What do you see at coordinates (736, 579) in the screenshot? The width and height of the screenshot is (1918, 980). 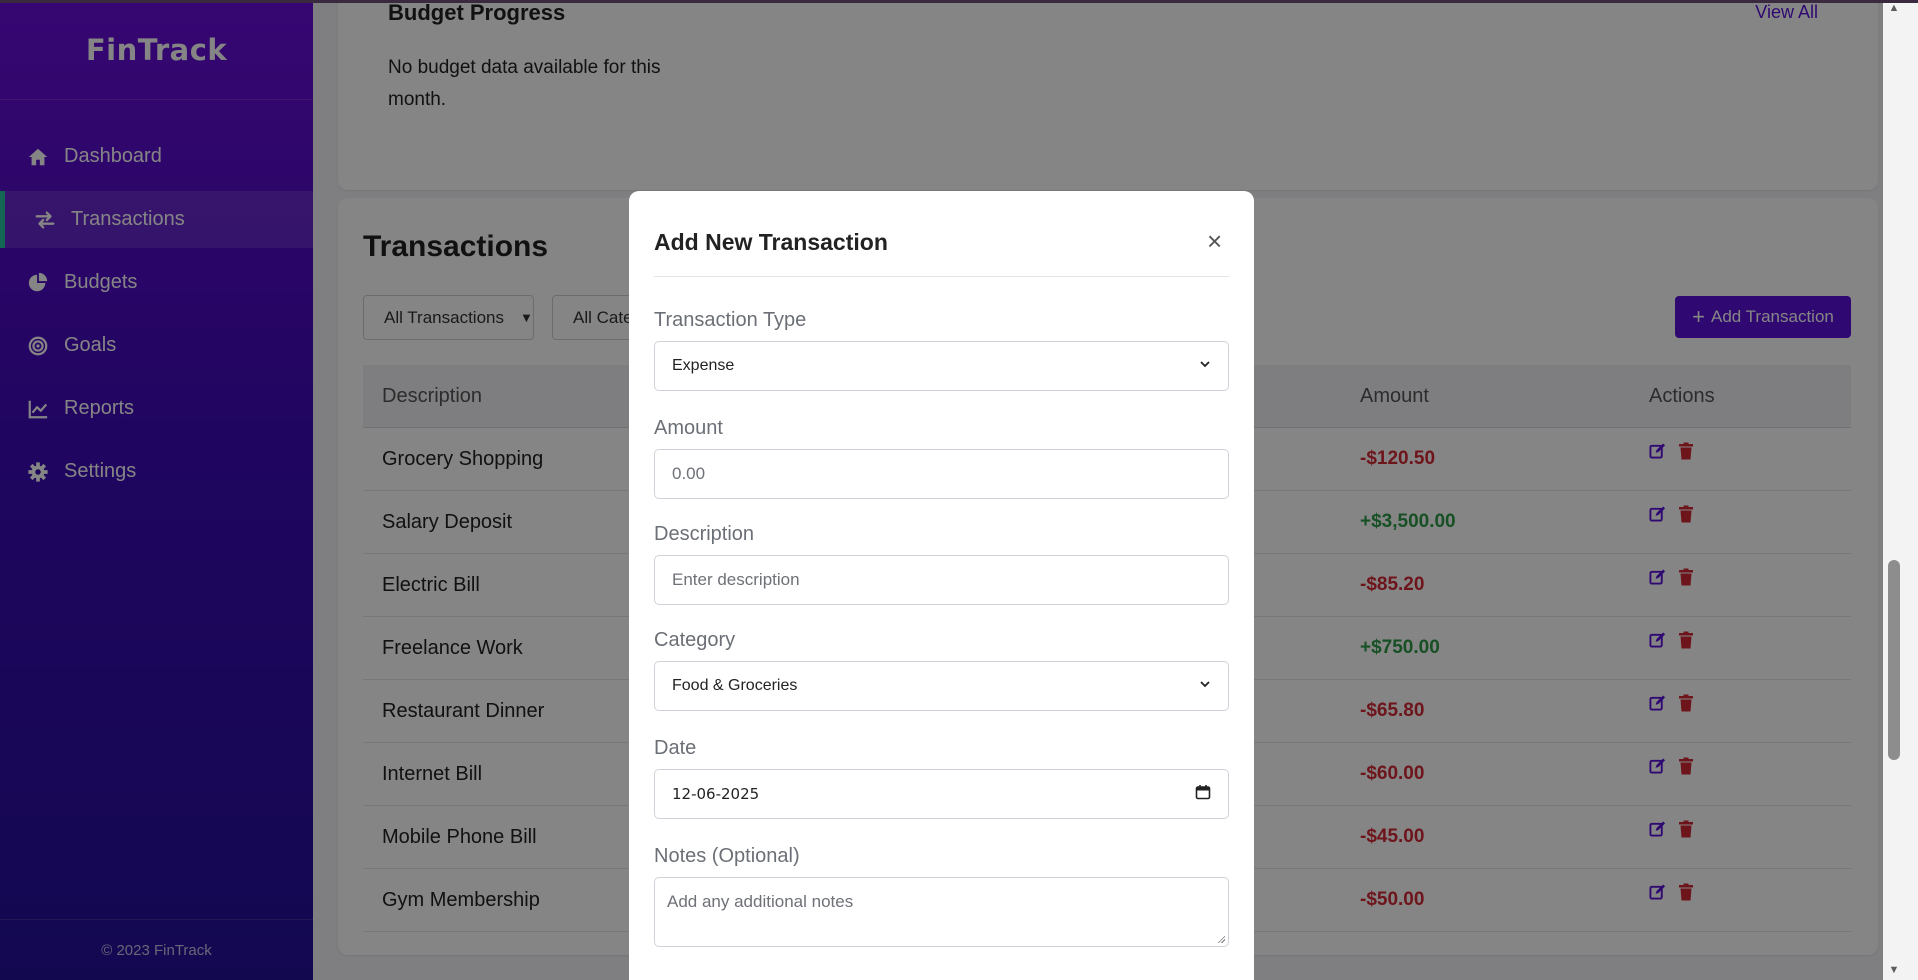 I see `description-placeholder: Enter description` at bounding box center [736, 579].